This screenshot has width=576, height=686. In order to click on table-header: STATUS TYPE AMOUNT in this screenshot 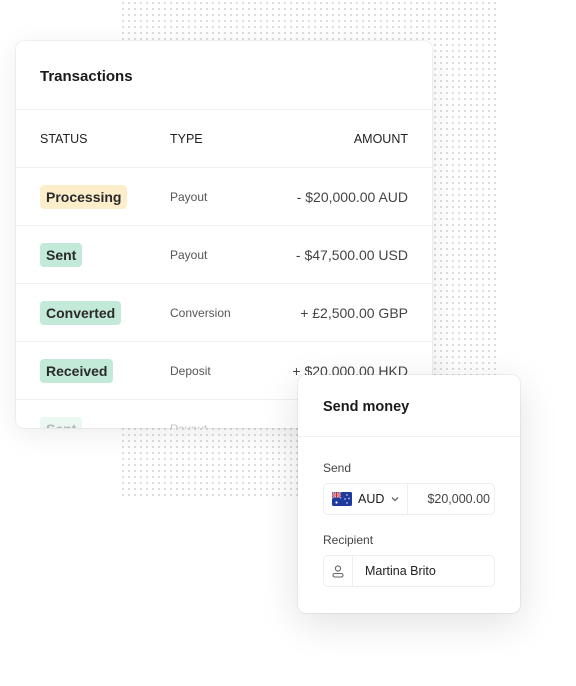, I will do `click(224, 139)`.